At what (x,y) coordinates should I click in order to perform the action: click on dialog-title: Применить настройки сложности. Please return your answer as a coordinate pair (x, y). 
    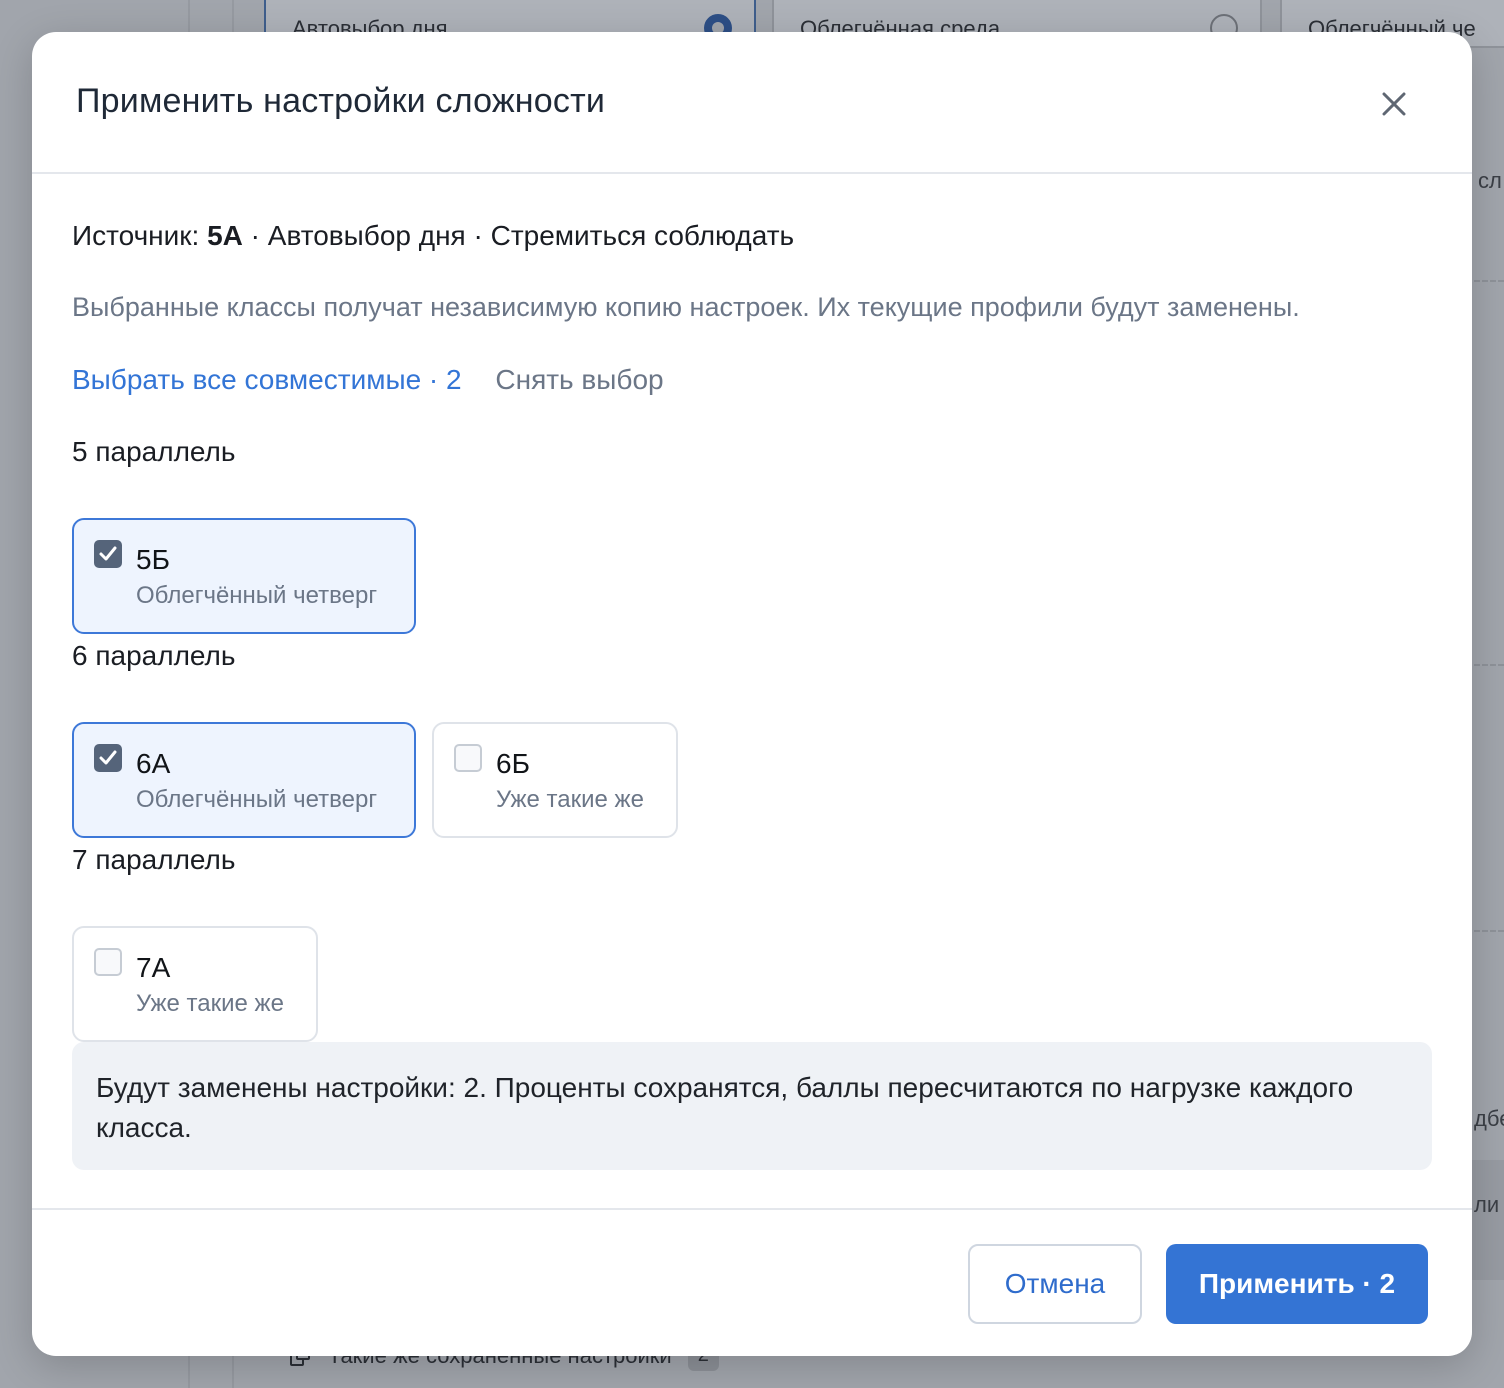
    Looking at the image, I should click on (341, 101).